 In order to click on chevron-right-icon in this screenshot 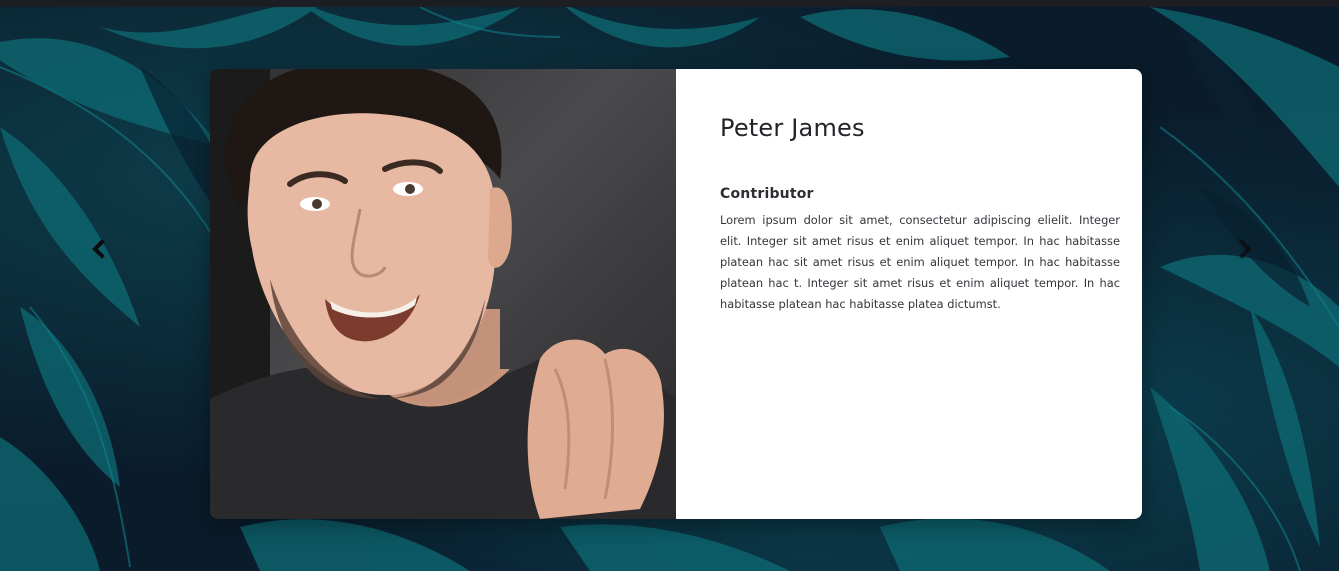, I will do `click(1245, 249)`.